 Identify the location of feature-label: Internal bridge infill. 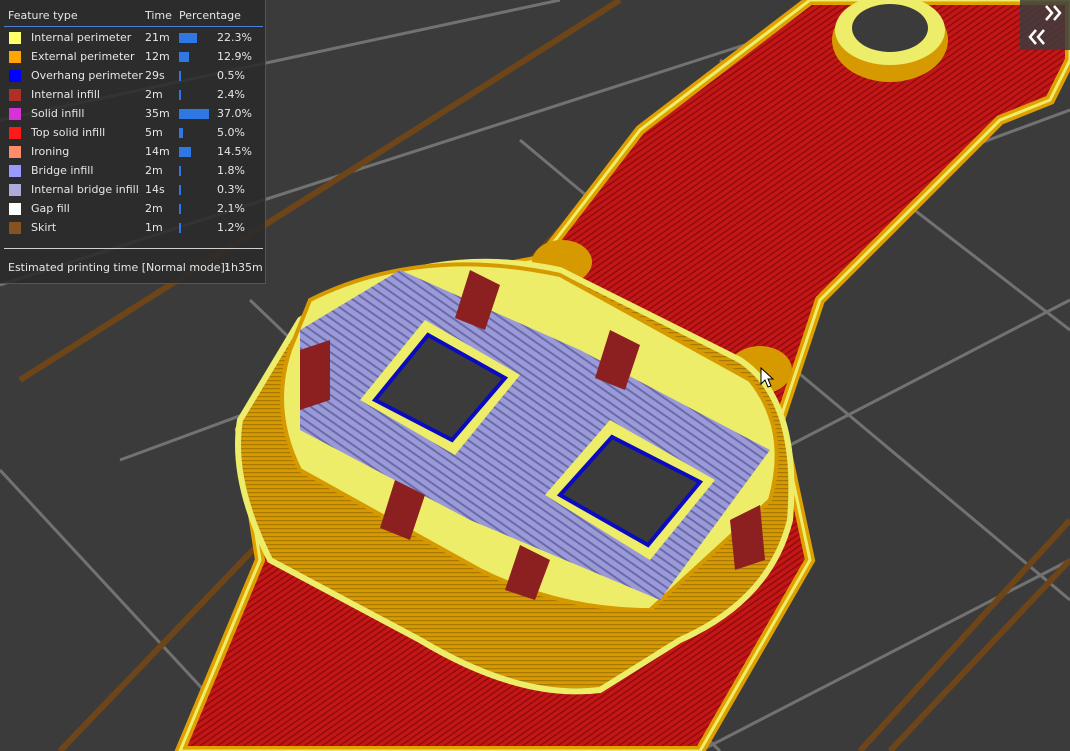
(85, 189).